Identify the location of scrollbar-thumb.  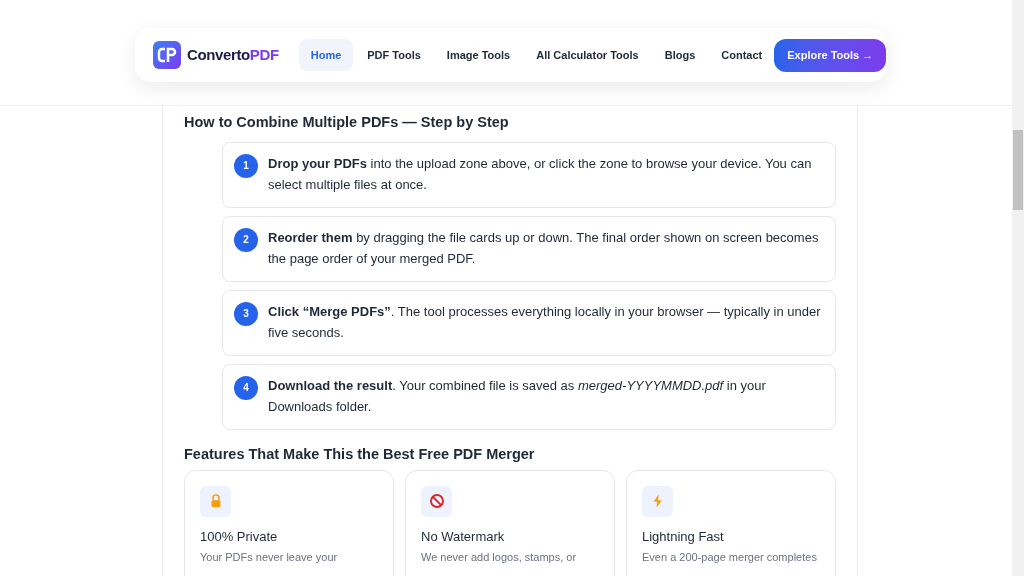
(1018, 170).